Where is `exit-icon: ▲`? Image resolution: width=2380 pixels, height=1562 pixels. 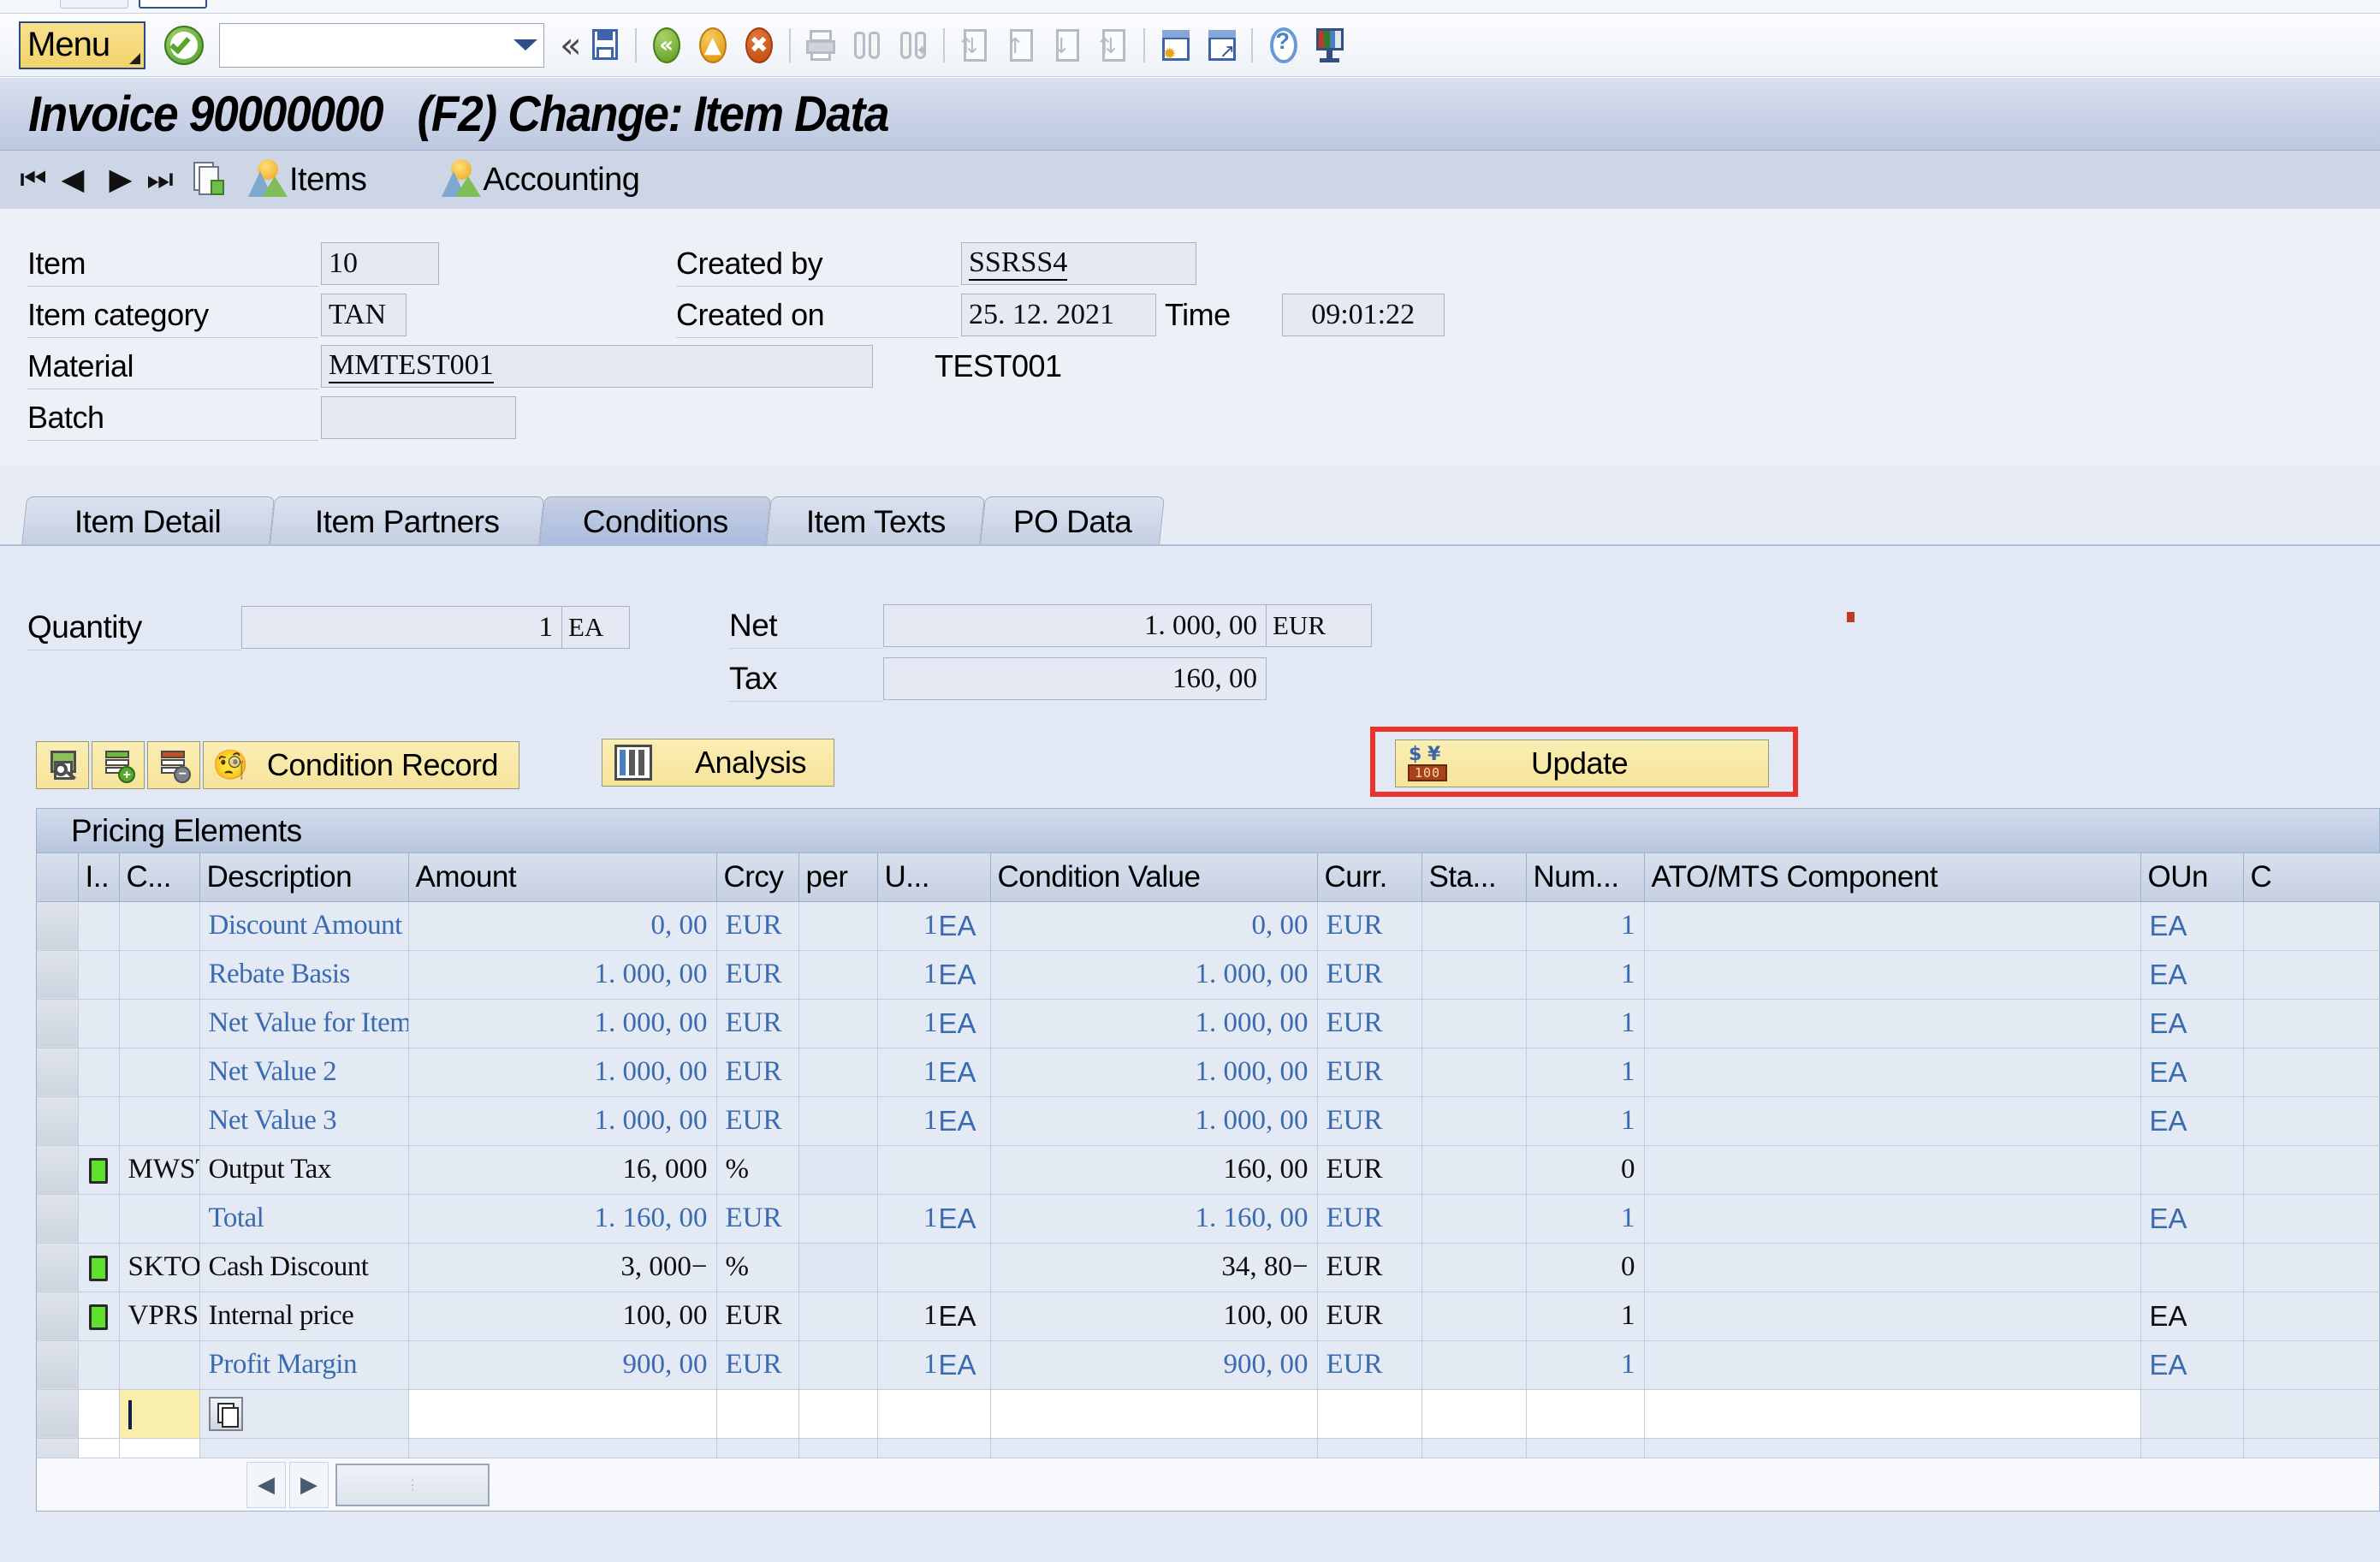 exit-icon: ▲ is located at coordinates (712, 45).